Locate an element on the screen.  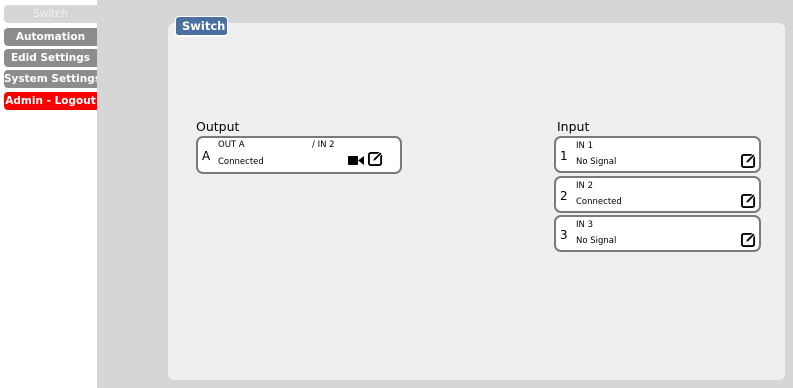
input-port-2: 2 IN 2 Connected is located at coordinates (657, 194).